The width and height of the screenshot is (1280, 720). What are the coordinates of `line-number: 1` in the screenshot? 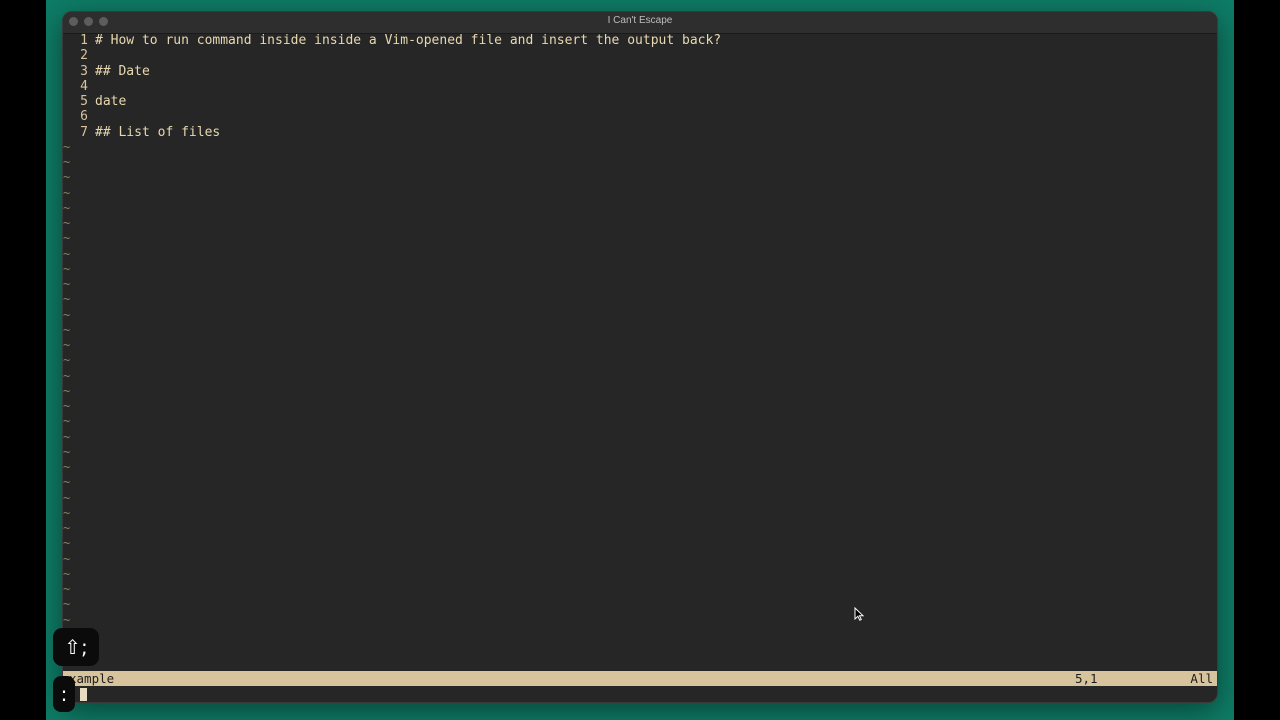 It's located at (84, 40).